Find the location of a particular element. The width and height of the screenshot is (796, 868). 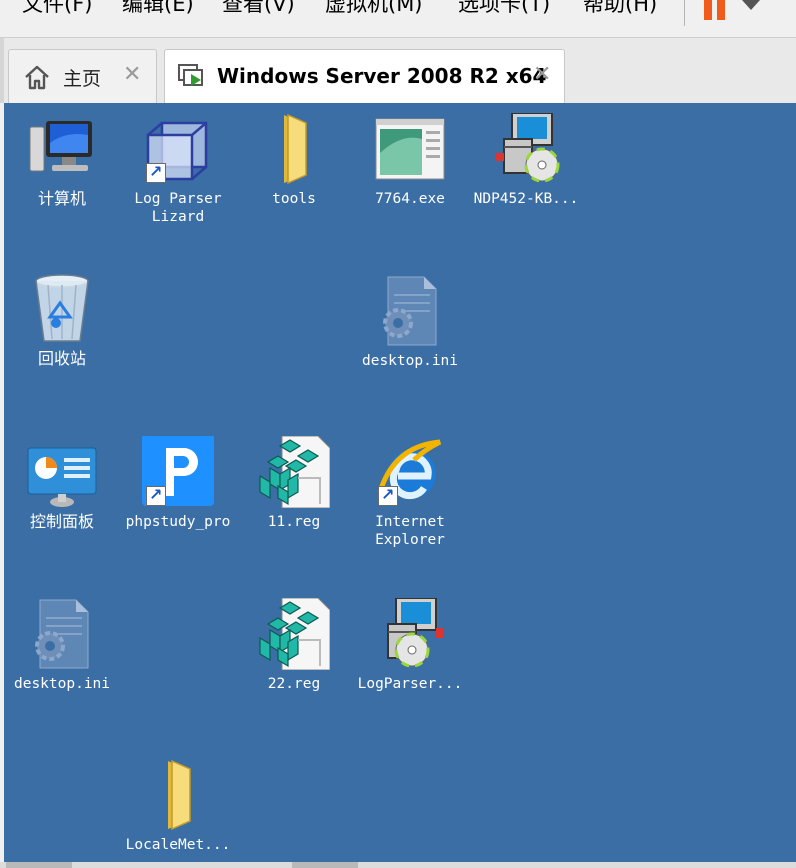

home-icon is located at coordinates (37, 77).